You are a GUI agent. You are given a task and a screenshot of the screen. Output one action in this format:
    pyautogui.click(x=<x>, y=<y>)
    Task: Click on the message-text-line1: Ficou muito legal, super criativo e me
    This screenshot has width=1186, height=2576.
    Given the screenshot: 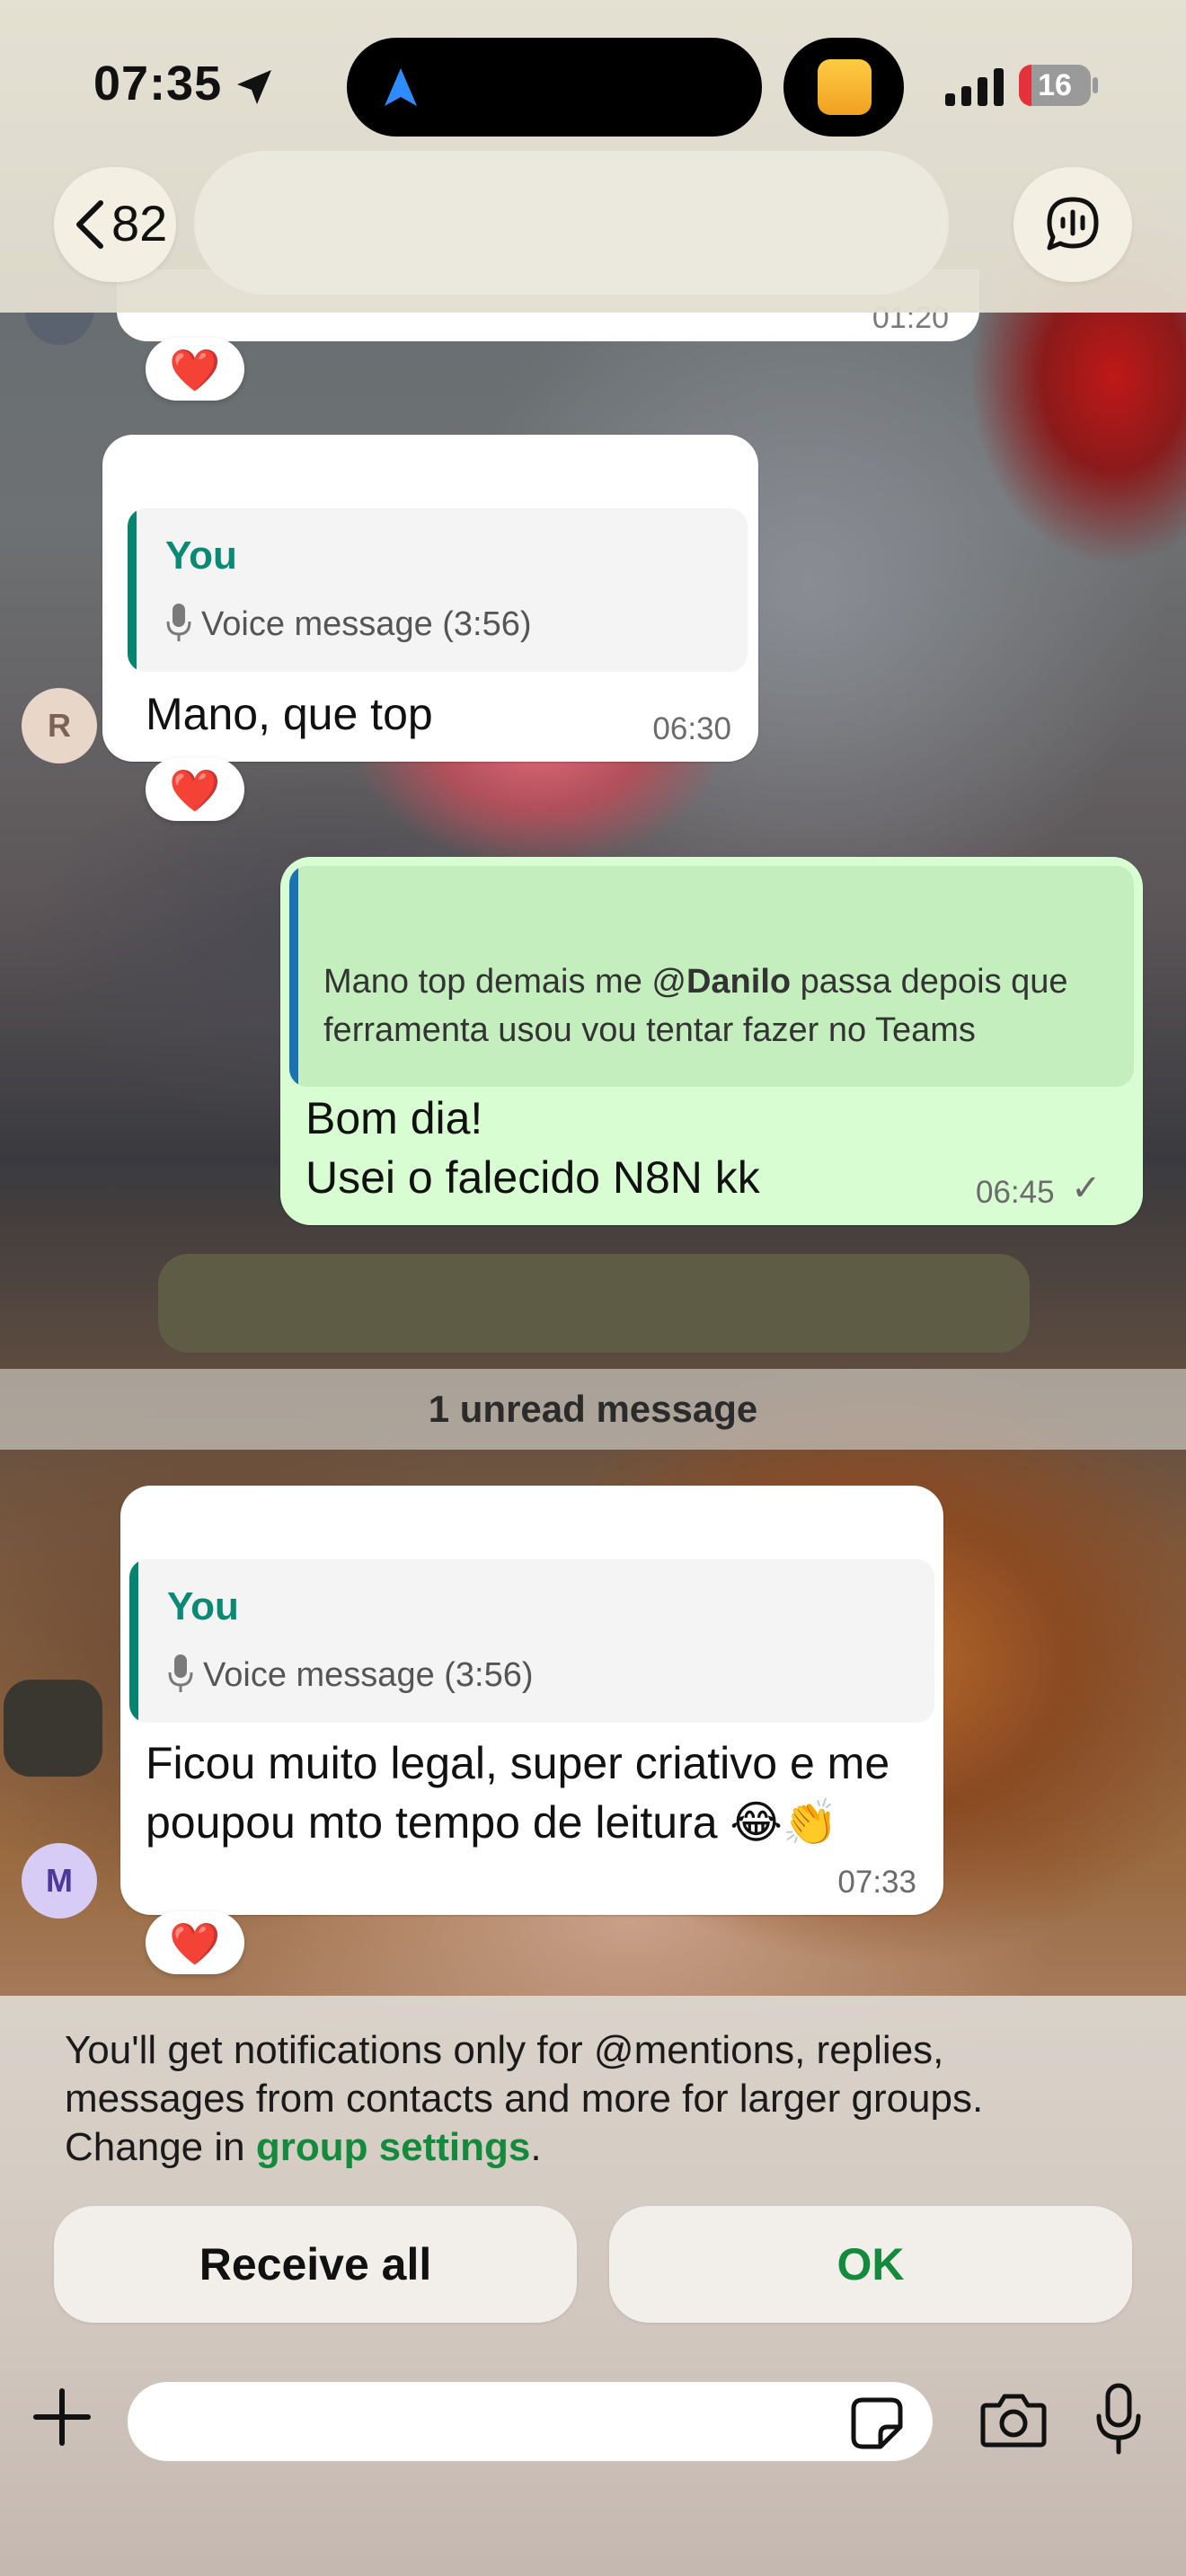 What is the action you would take?
    pyautogui.click(x=518, y=1763)
    